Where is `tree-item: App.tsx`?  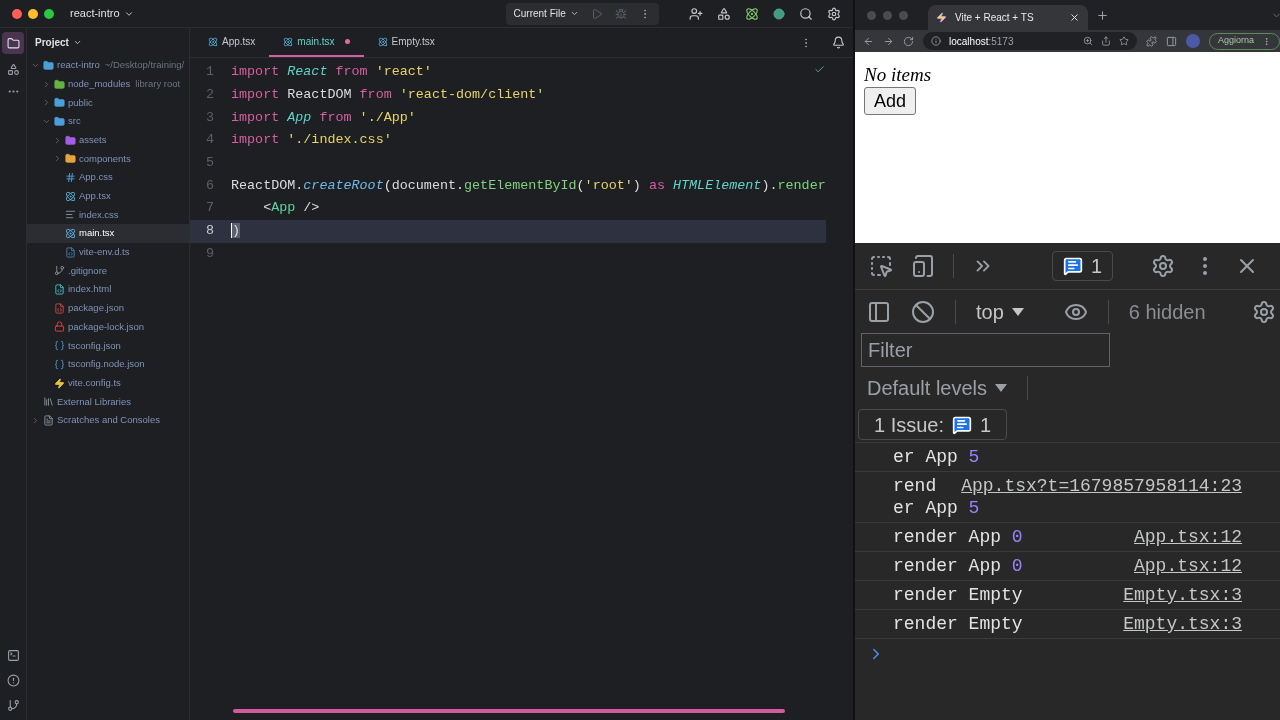
tree-item: App.tsx is located at coordinates (108, 196).